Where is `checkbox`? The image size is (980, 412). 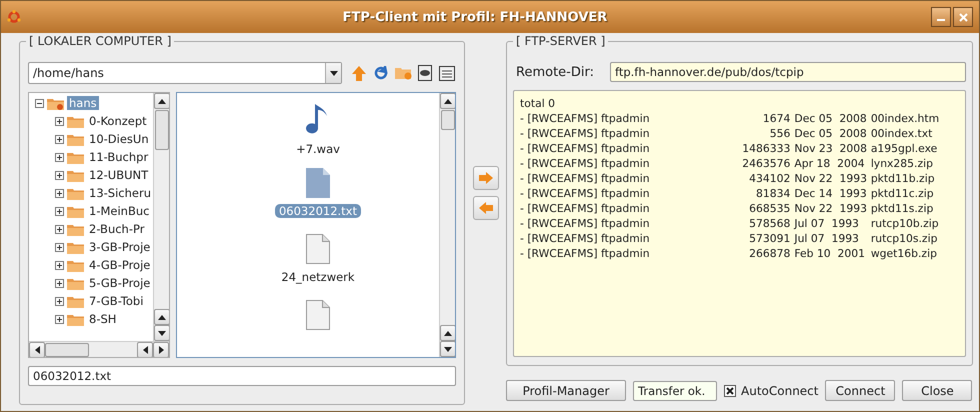 checkbox is located at coordinates (730, 390).